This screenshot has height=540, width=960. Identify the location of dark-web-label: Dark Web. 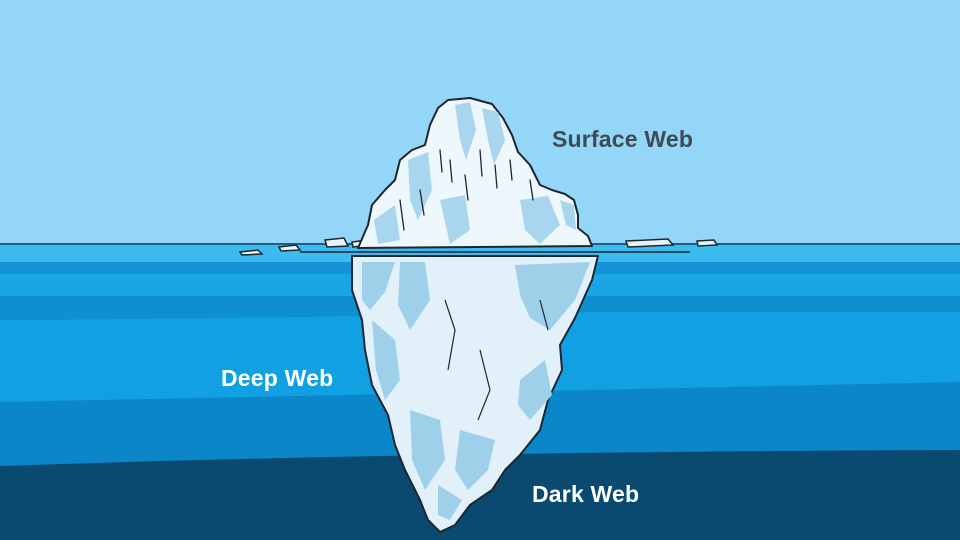
(586, 494).